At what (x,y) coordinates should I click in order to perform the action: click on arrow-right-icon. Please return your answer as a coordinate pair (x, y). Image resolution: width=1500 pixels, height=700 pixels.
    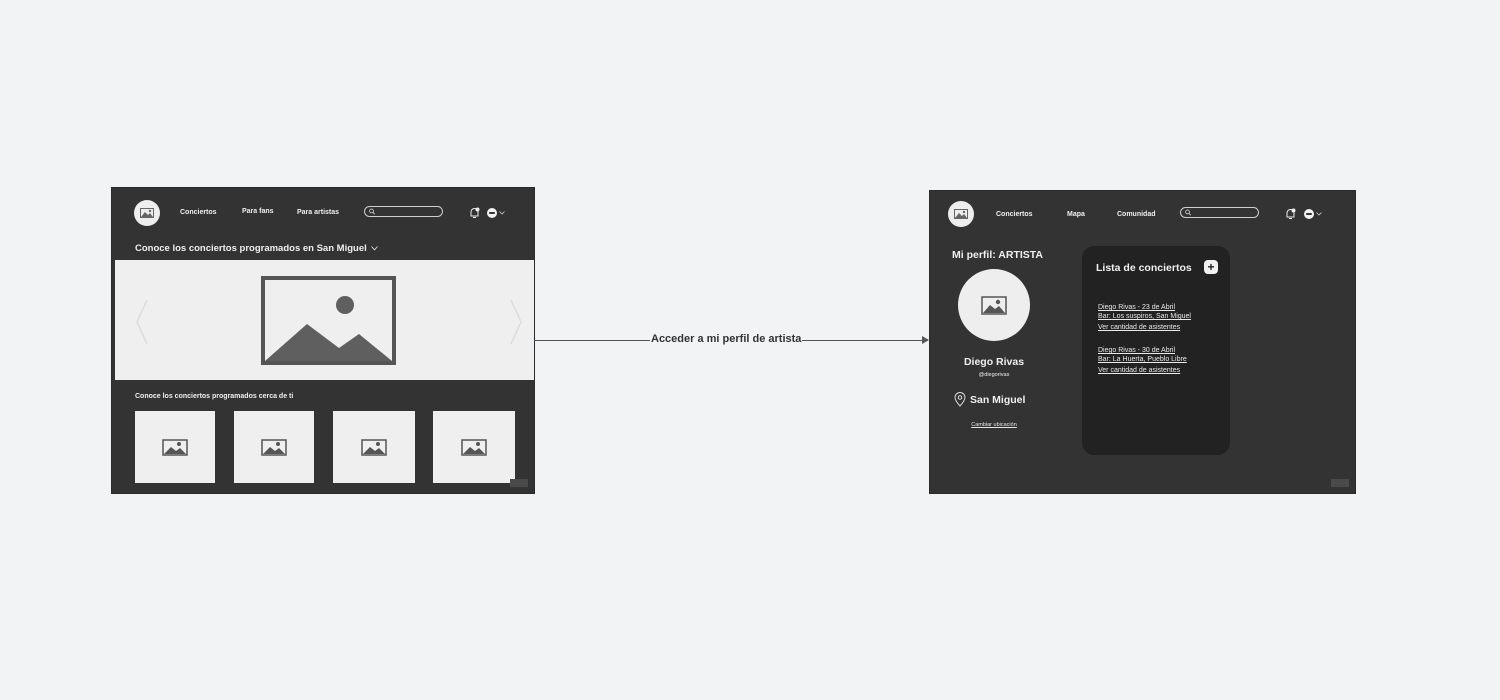
    Looking at the image, I should click on (925, 340).